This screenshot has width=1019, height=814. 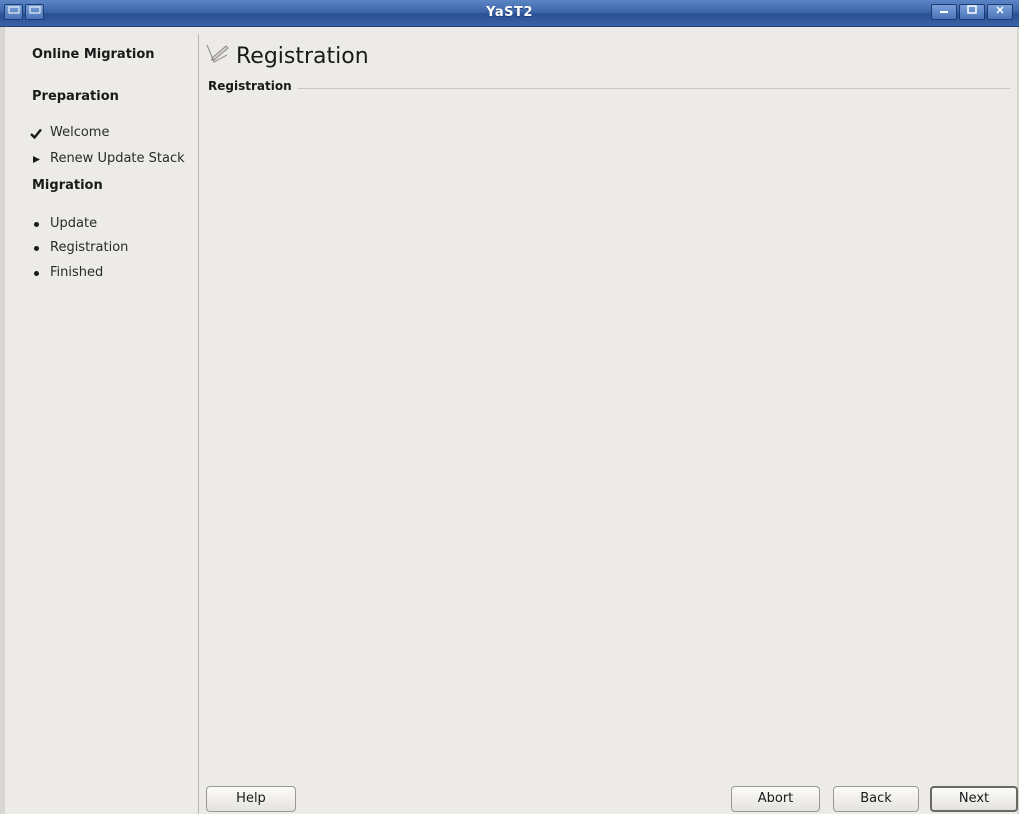 I want to click on close-icon, so click(x=1000, y=12).